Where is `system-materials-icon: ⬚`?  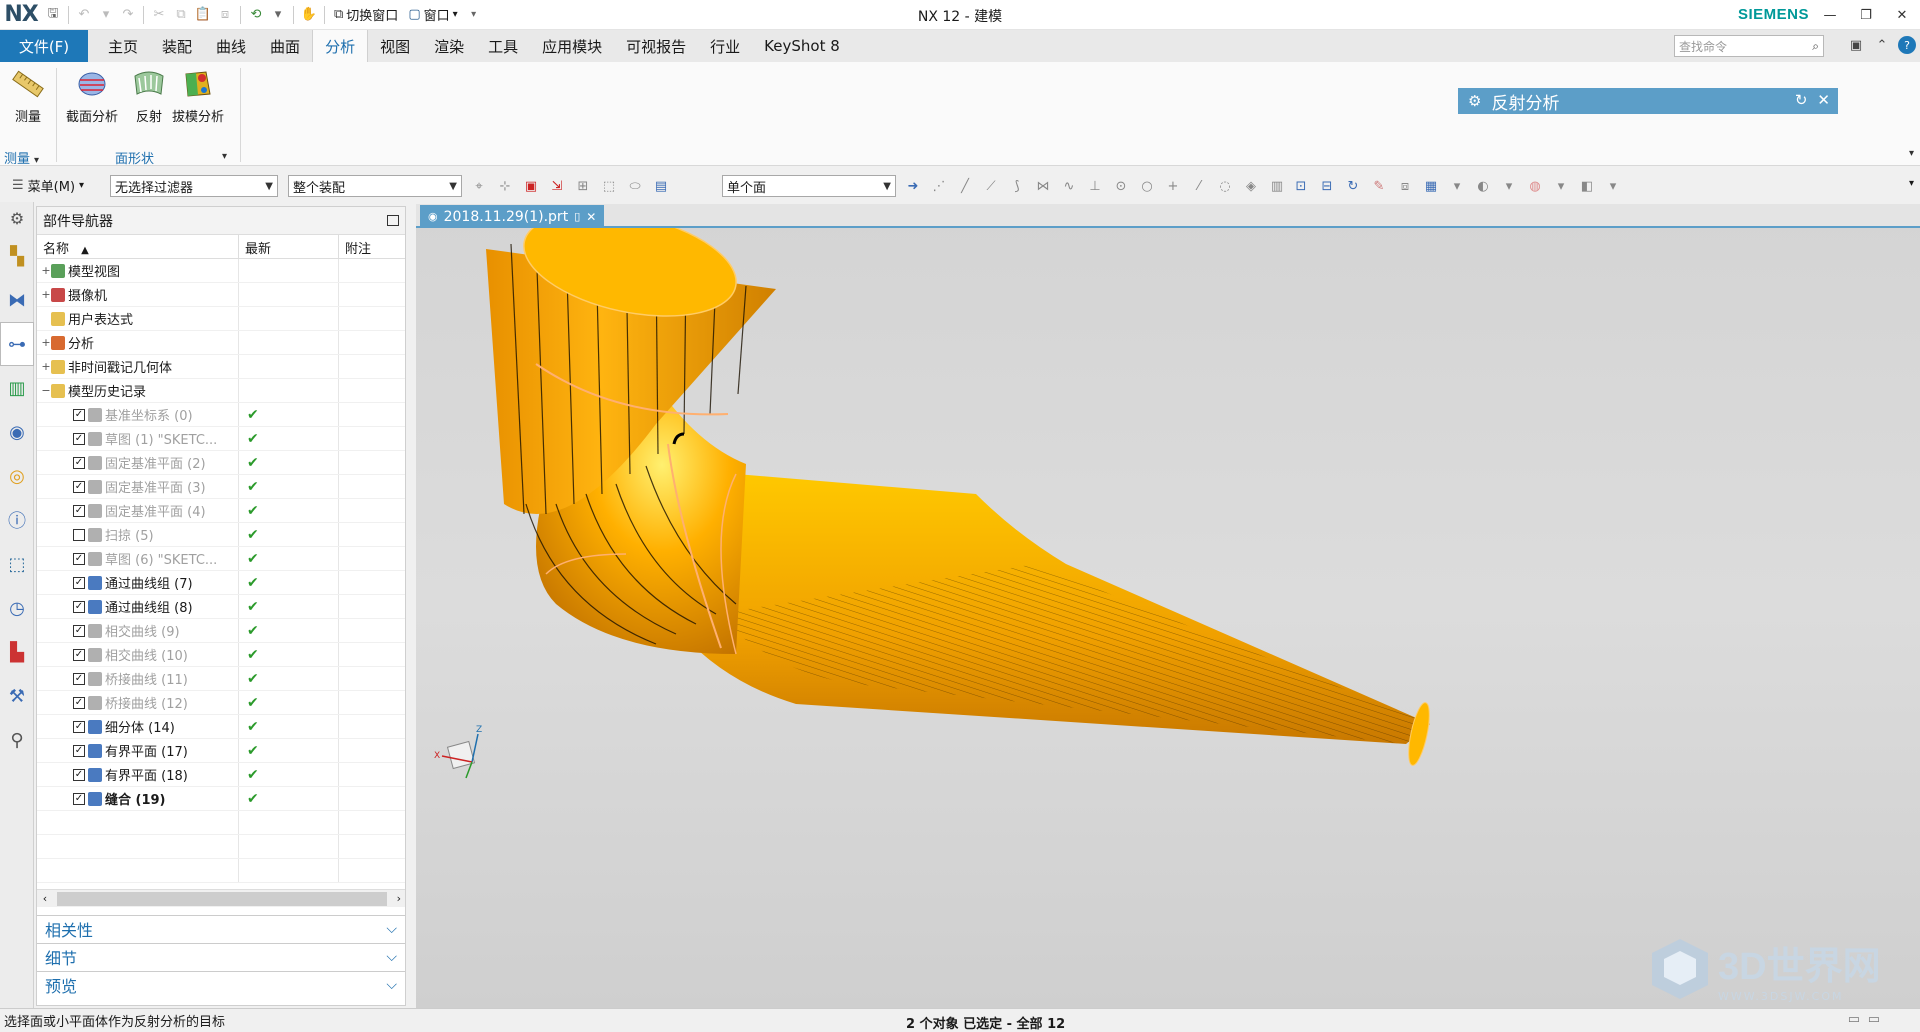 system-materials-icon: ⬚ is located at coordinates (17, 564).